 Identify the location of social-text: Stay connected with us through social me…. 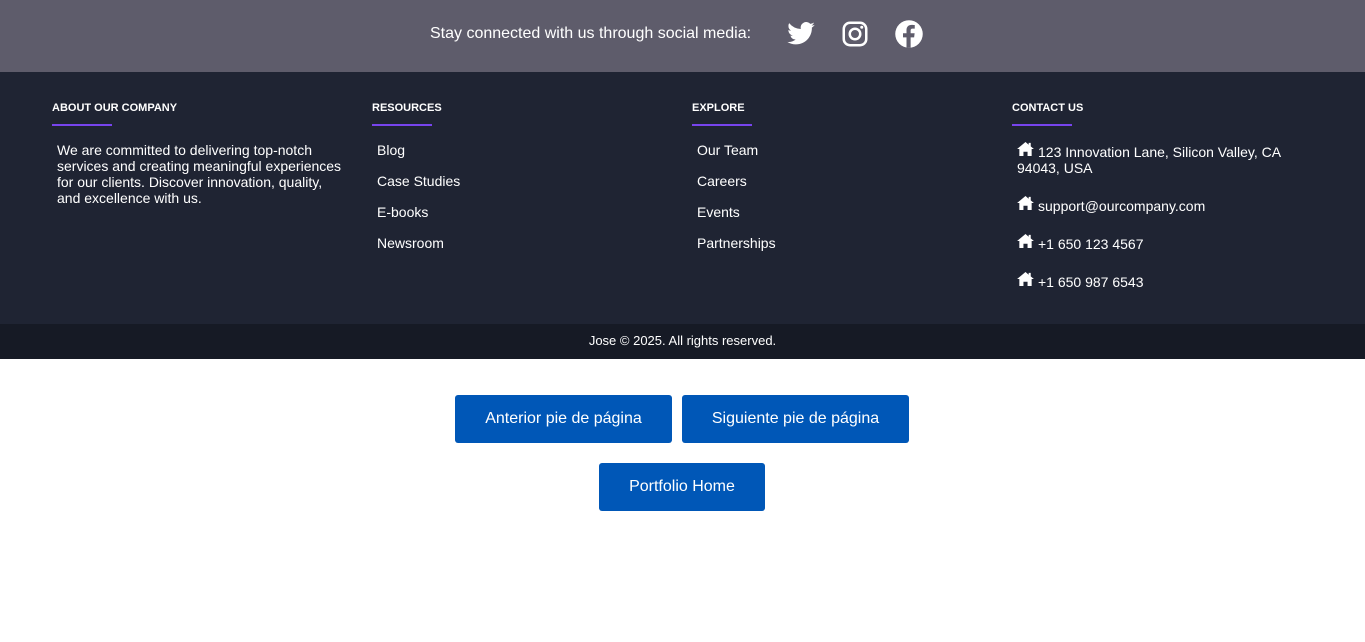
(591, 33).